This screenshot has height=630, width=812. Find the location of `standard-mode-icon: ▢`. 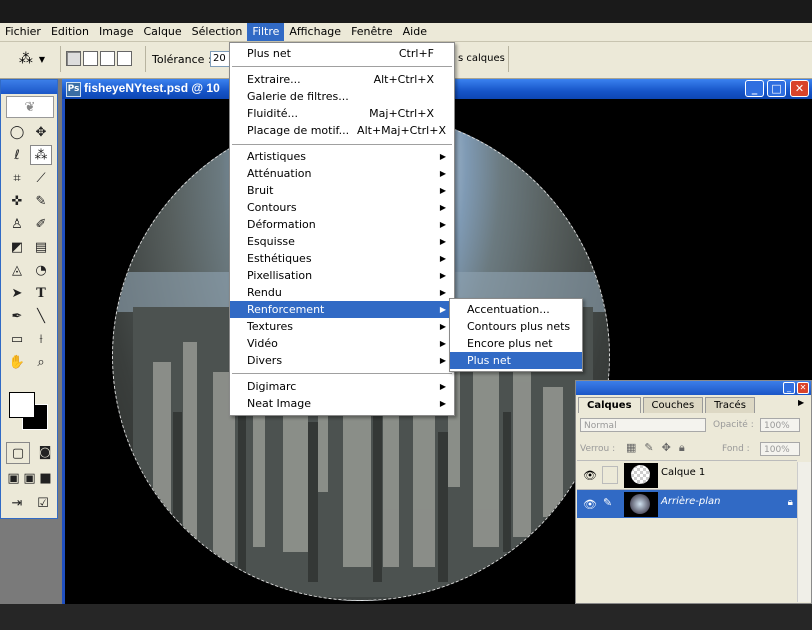

standard-mode-icon: ▢ is located at coordinates (18, 453).